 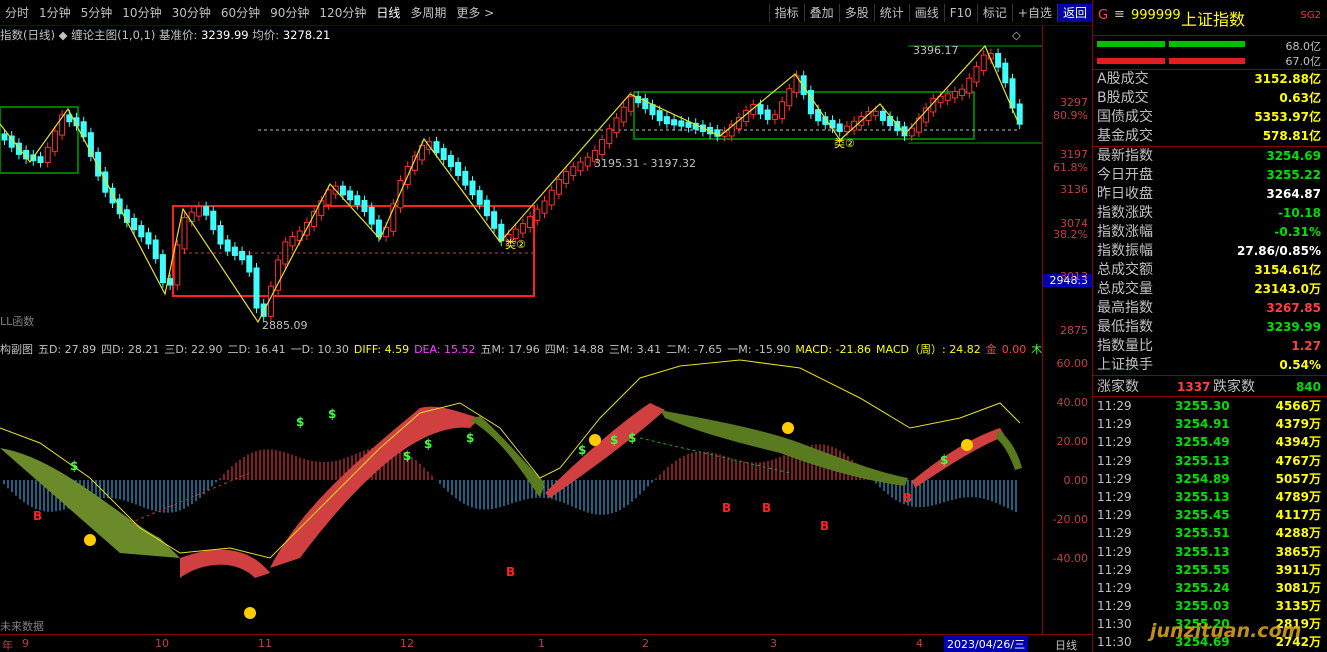 What do you see at coordinates (1298, 515) in the screenshot?
I see `tick-volume: 4117万` at bounding box center [1298, 515].